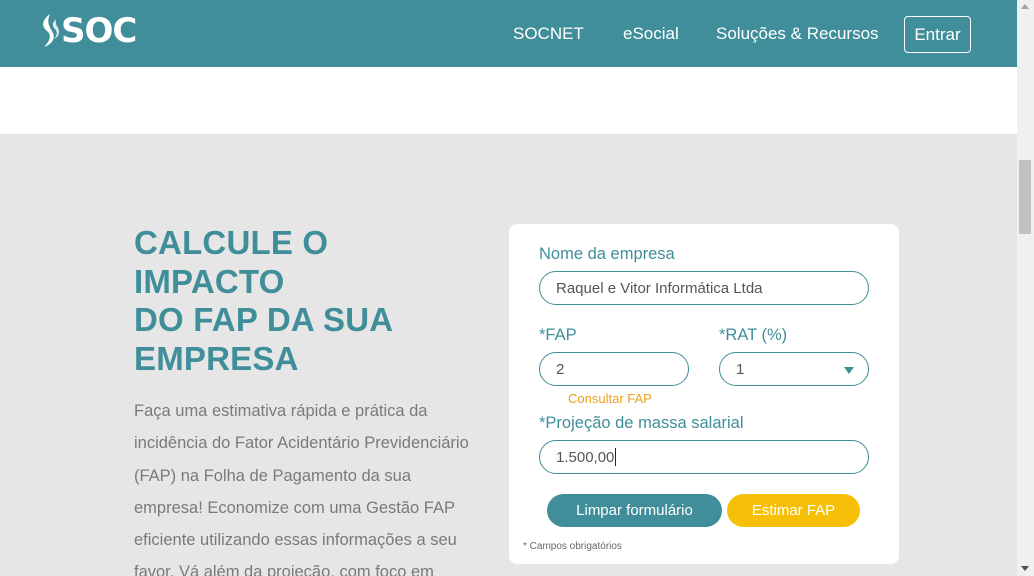  What do you see at coordinates (560, 369) in the screenshot?
I see `fap-value: 2` at bounding box center [560, 369].